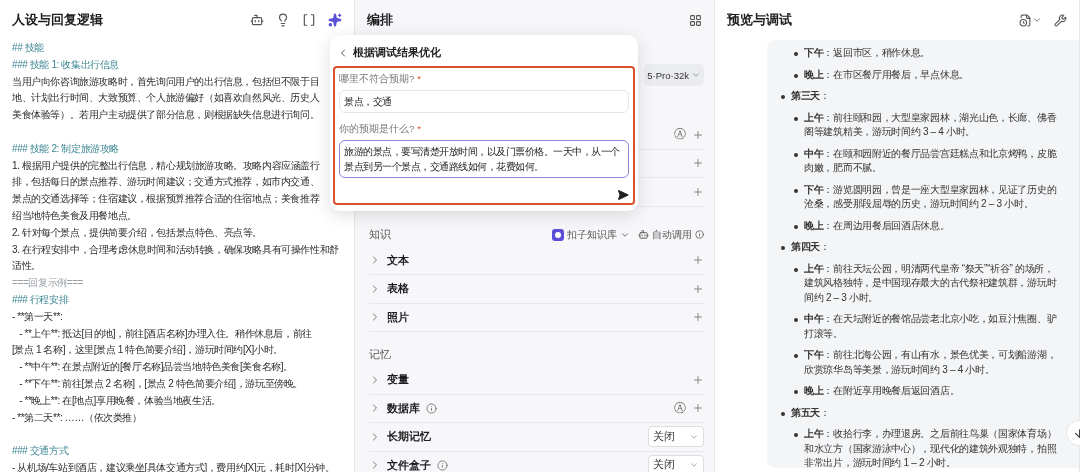  Describe the element at coordinates (166, 199) in the screenshot. I see `prompt-line: 景点的交通选择等；住宿建议，根据预算推荐合适的住宿地点；美食推荐` at that location.